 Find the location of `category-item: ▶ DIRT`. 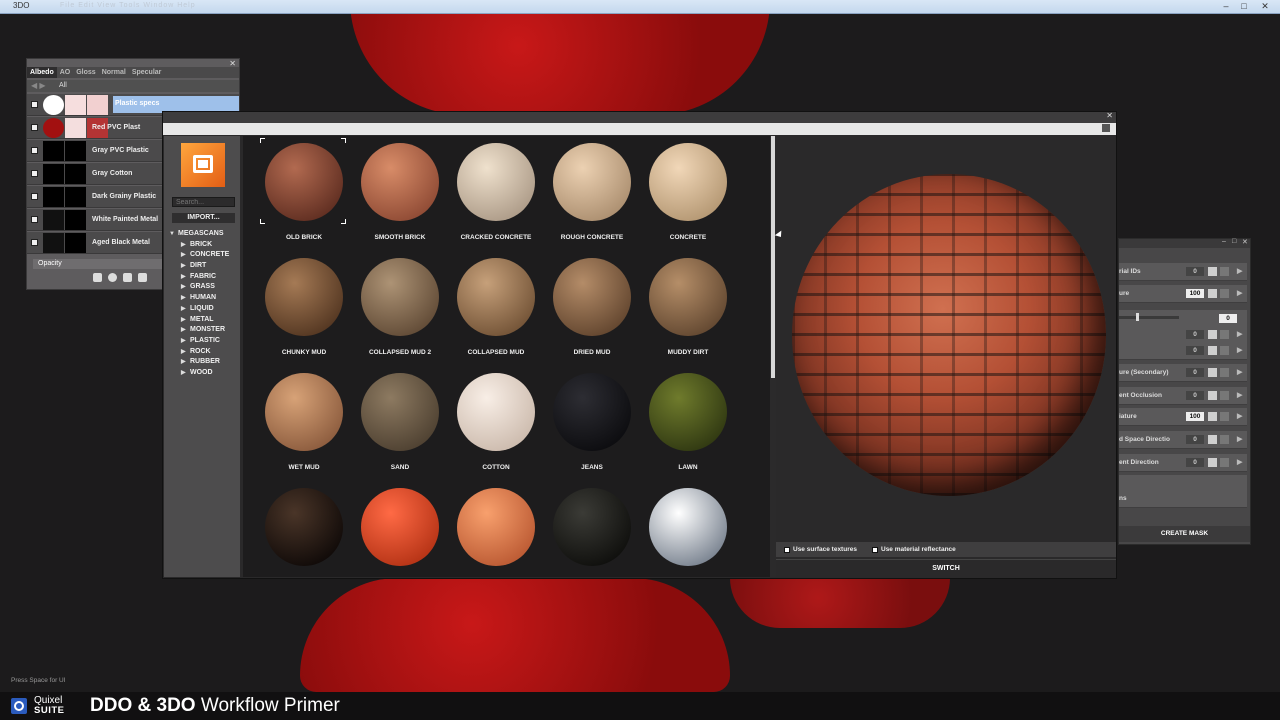

category-item: ▶ DIRT is located at coordinates (199, 266).